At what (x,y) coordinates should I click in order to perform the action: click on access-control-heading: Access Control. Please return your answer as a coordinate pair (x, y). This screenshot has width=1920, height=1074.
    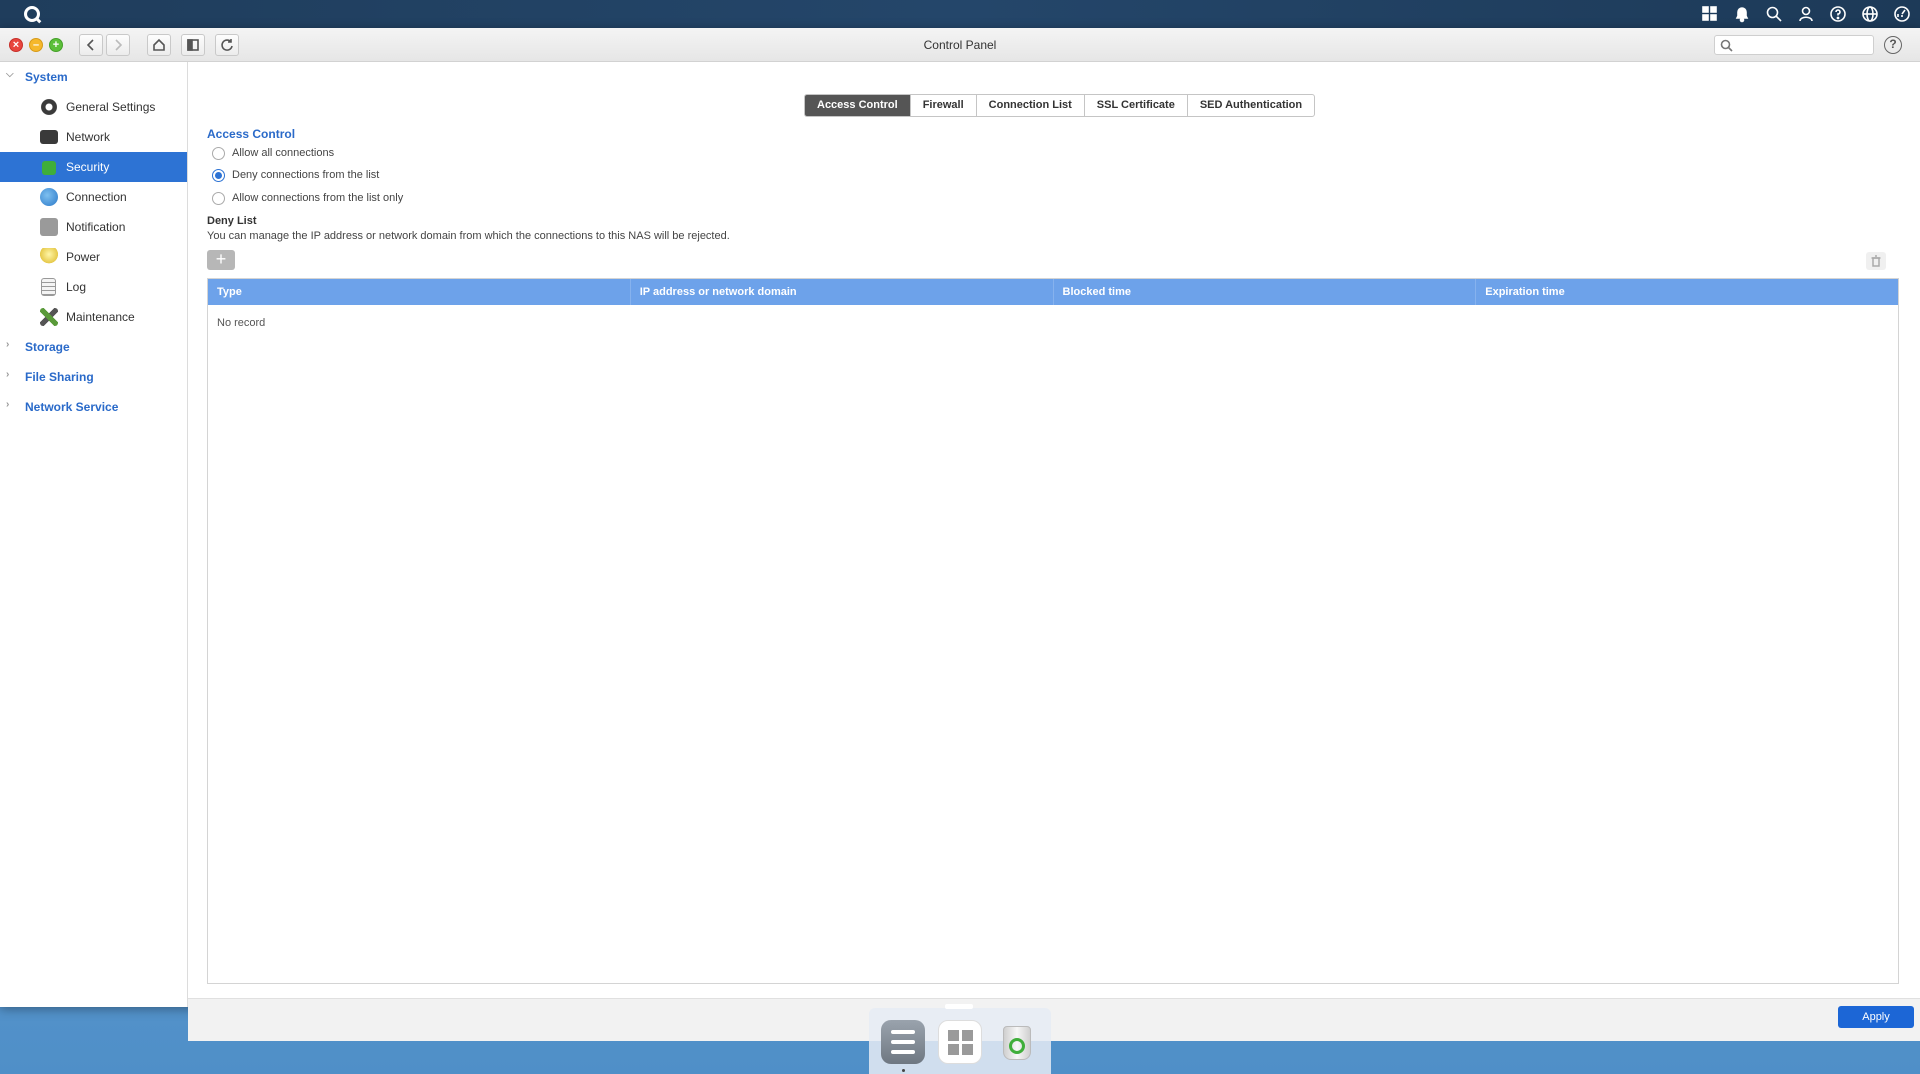
    Looking at the image, I should click on (251, 134).